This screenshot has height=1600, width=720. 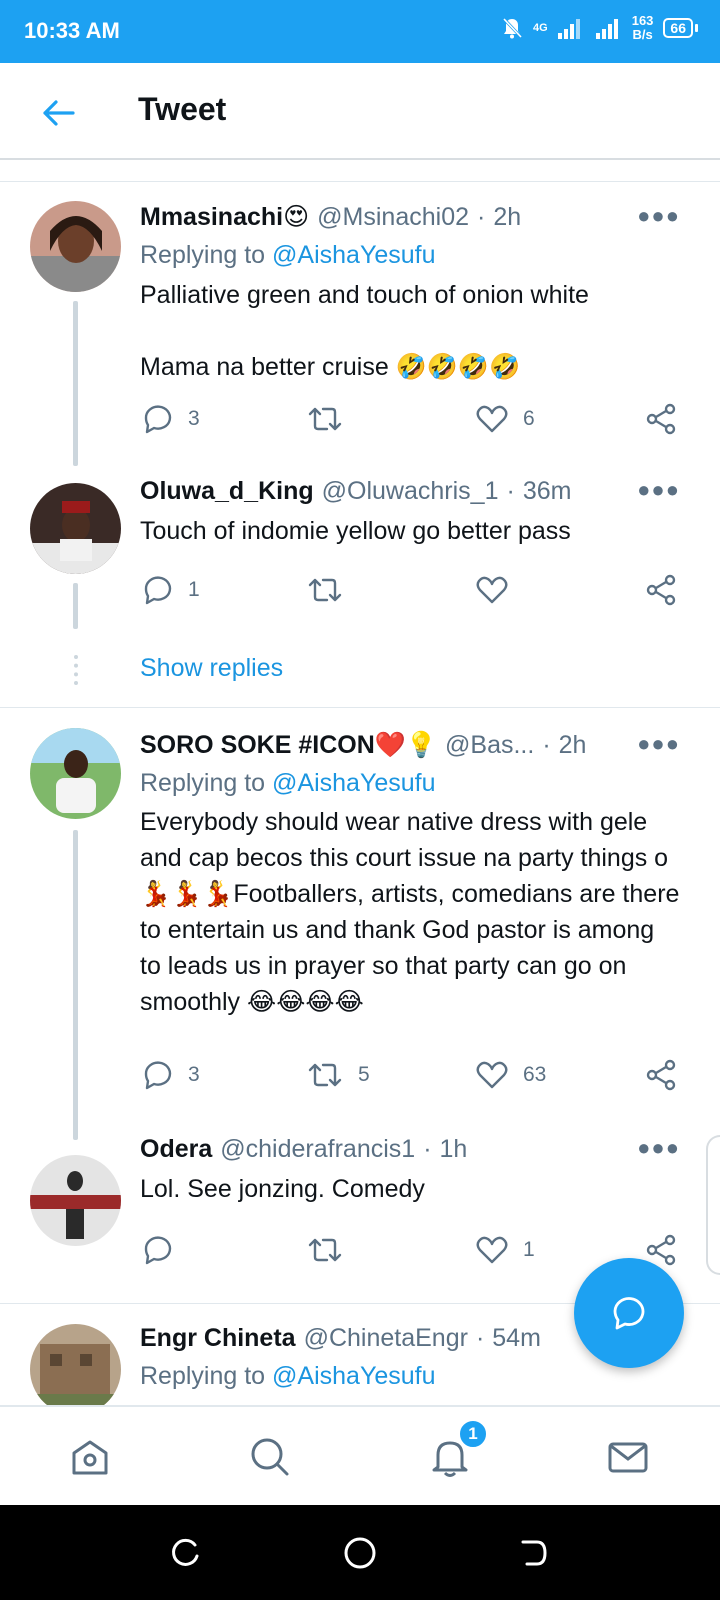 What do you see at coordinates (317, 1149) in the screenshot?
I see `author-handle: @chiderafrancis1` at bounding box center [317, 1149].